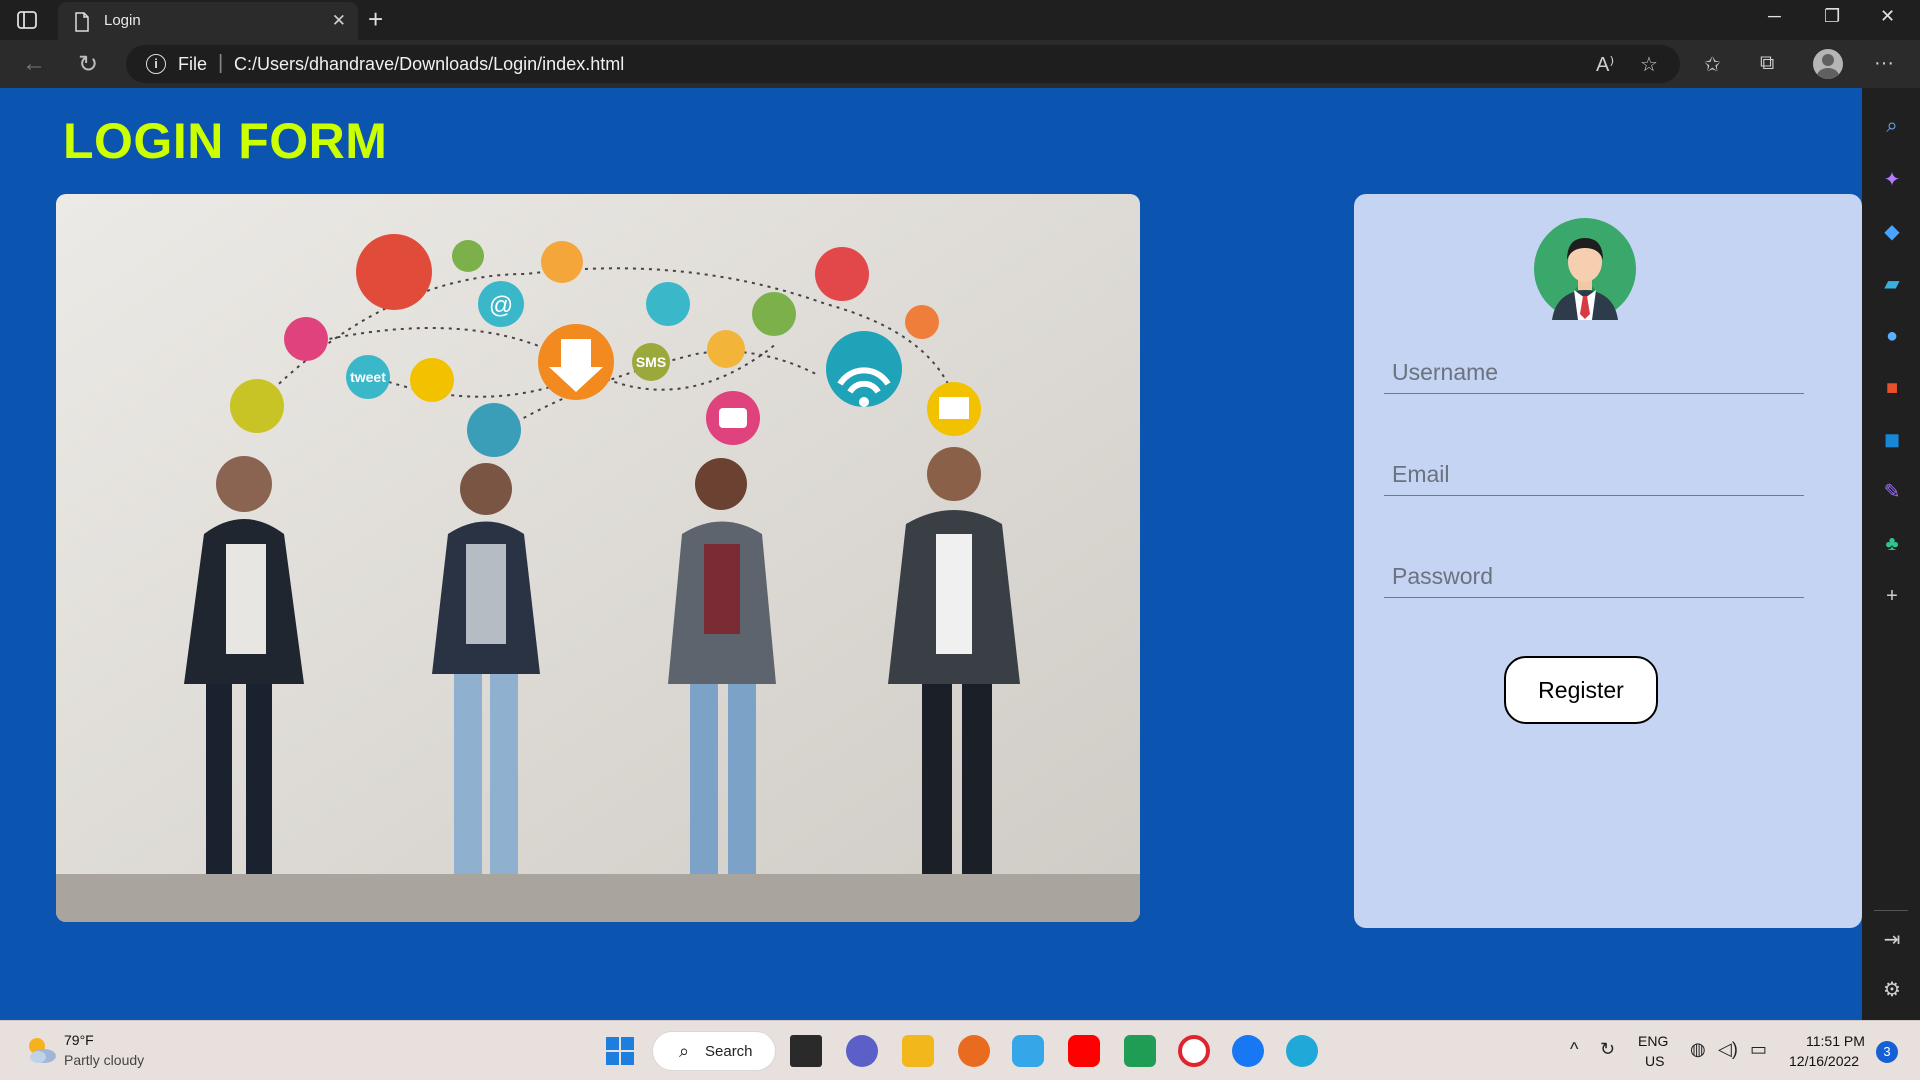 Image resolution: width=1920 pixels, height=1080 pixels. What do you see at coordinates (1712, 64) in the screenshot?
I see `favorites-icon: ✩` at bounding box center [1712, 64].